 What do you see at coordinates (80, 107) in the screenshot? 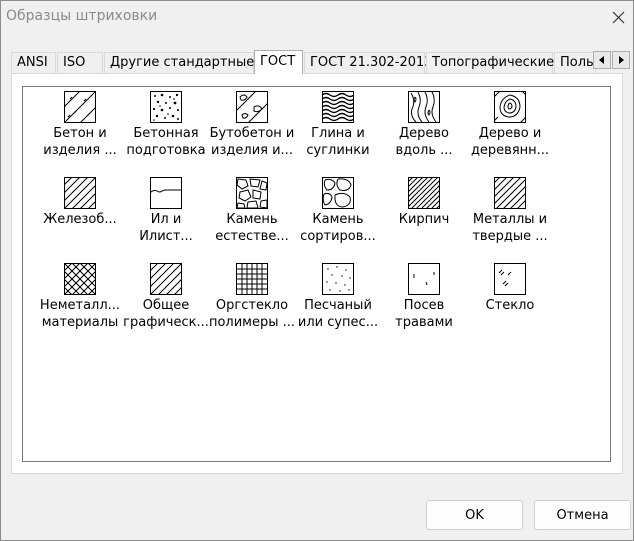
I see `concrete-hatch-icon` at bounding box center [80, 107].